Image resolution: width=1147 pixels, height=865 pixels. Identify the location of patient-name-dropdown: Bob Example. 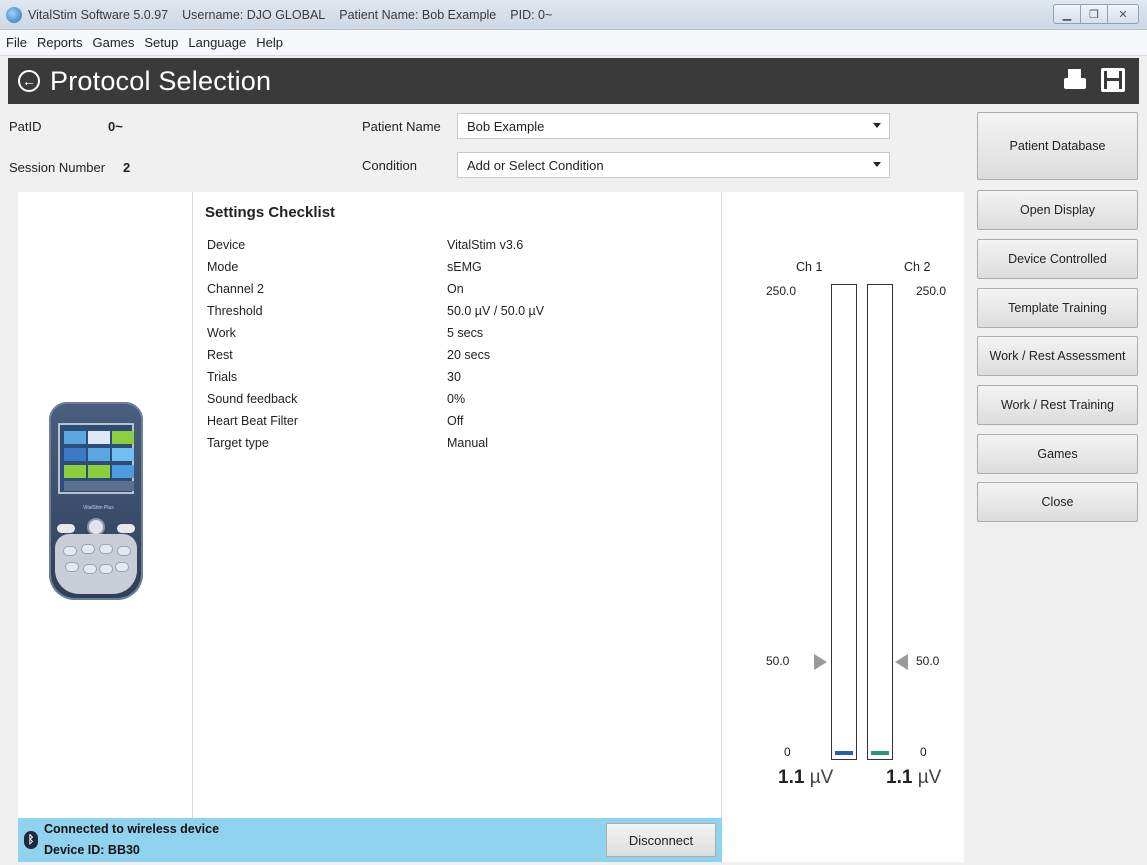
(673, 126).